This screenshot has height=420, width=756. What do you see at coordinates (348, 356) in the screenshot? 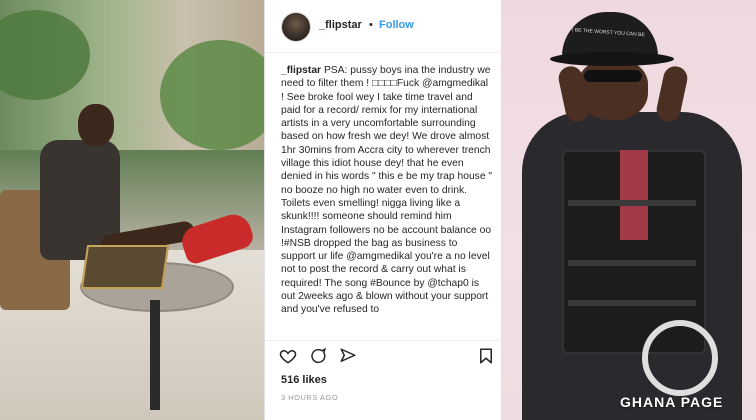
I see `share-icon` at bounding box center [348, 356].